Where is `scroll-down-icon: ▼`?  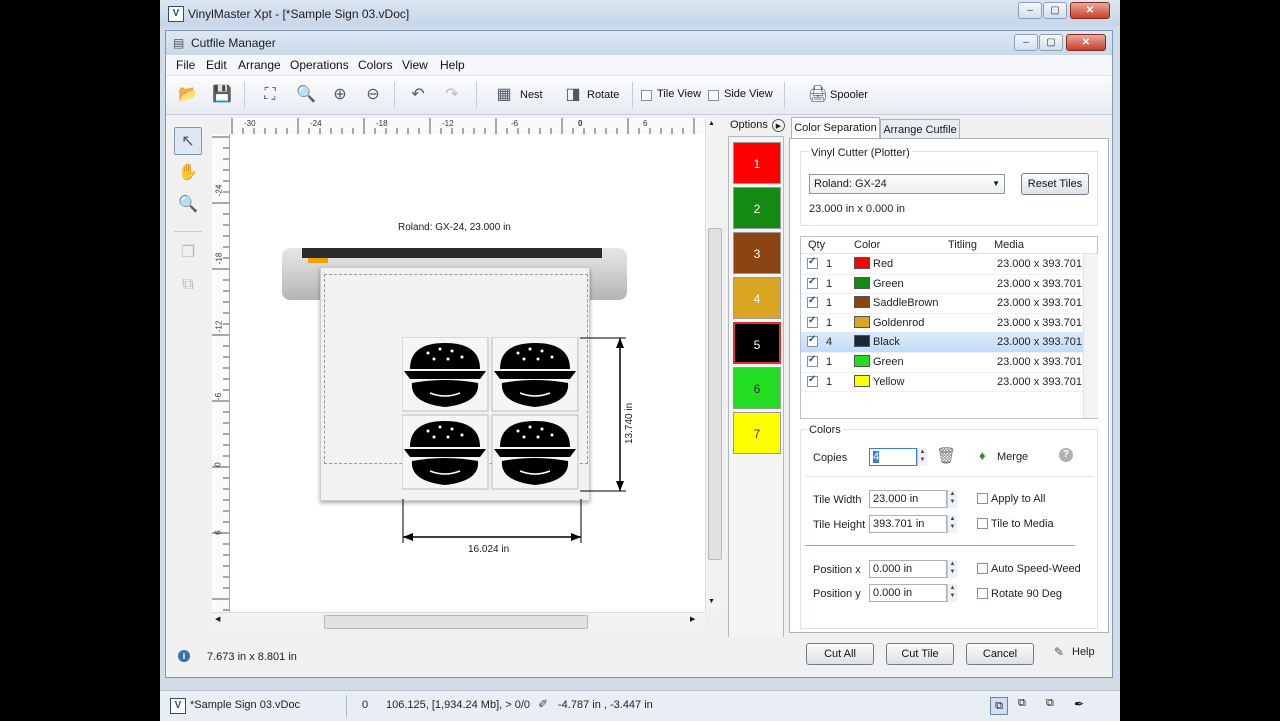 scroll-down-icon: ▼ is located at coordinates (711, 601).